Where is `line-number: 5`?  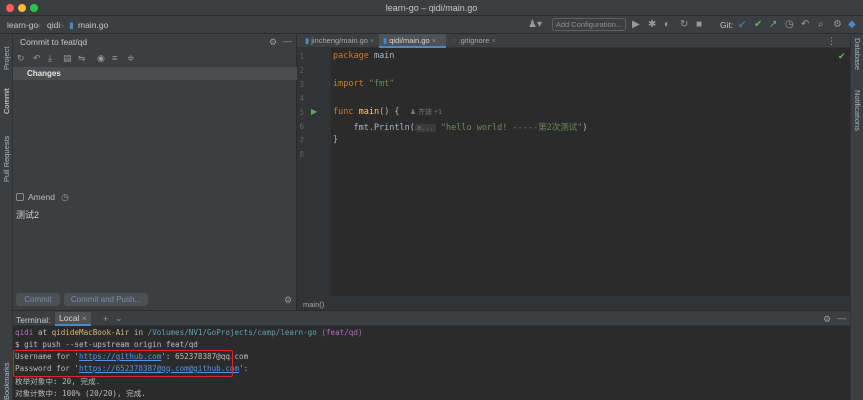
line-number: 5 is located at coordinates (301, 112).